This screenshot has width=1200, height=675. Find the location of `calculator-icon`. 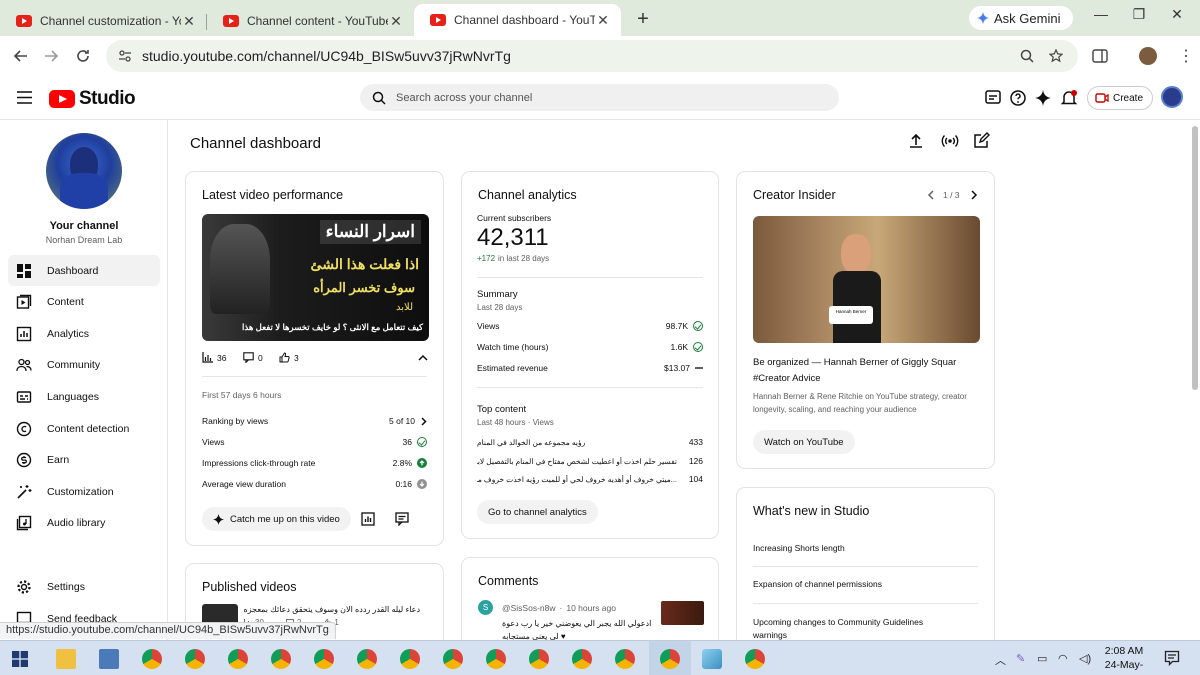

calculator-icon is located at coordinates (109, 659).